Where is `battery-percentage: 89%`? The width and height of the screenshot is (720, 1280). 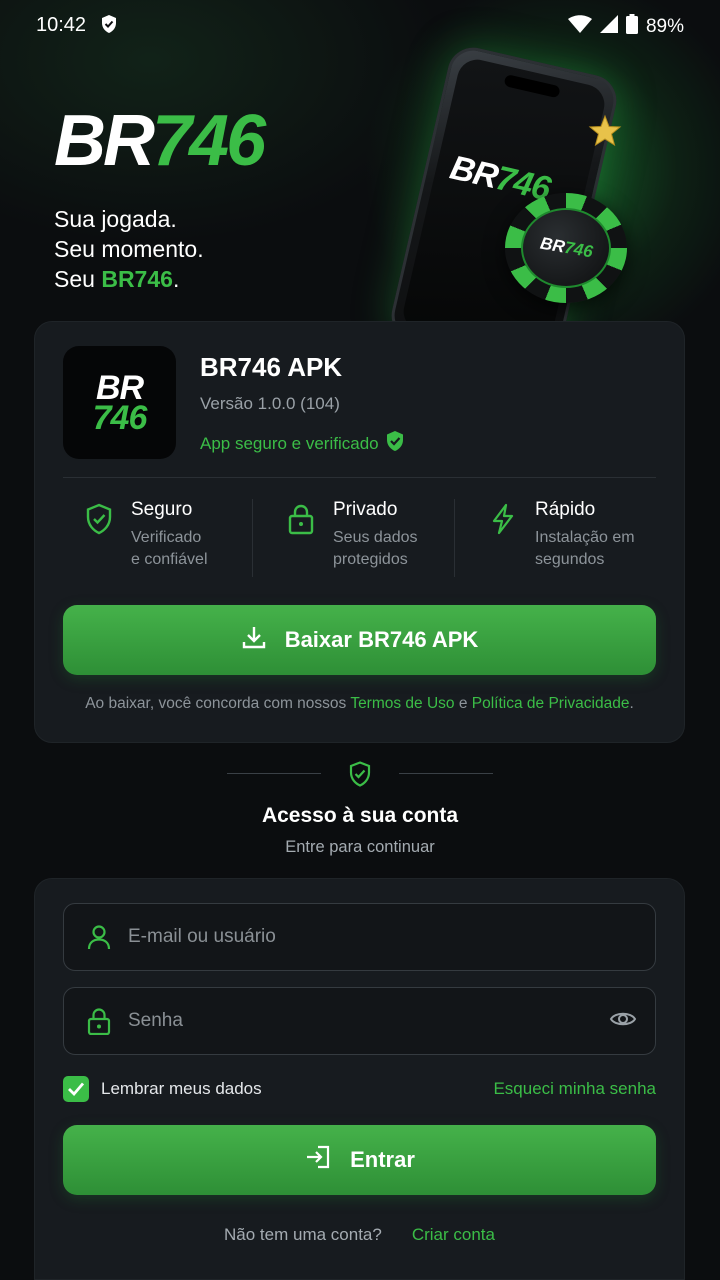 battery-percentage: 89% is located at coordinates (664, 26).